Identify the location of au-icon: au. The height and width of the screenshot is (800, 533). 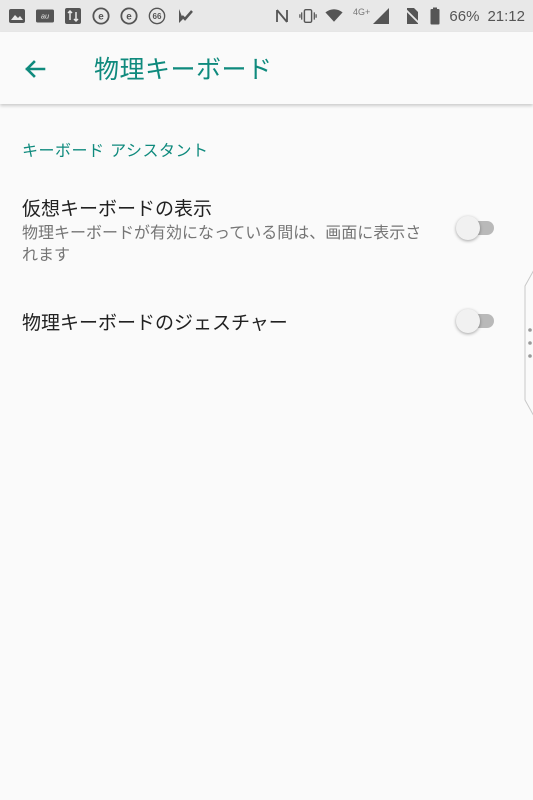
(45, 16).